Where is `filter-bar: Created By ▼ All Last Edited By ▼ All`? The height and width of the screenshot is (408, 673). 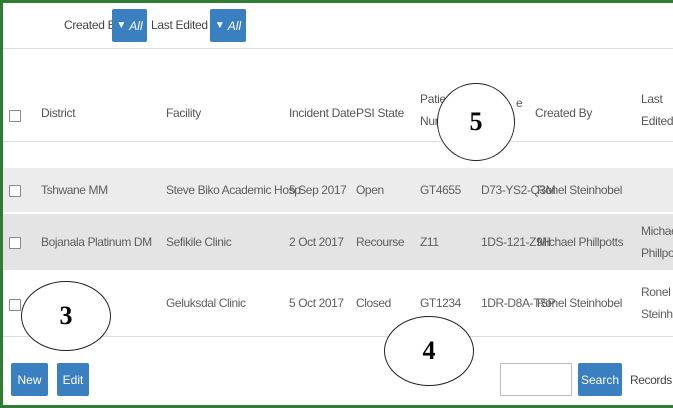 filter-bar: Created By ▼ All Last Edited By ▼ All is located at coordinates (338, 26).